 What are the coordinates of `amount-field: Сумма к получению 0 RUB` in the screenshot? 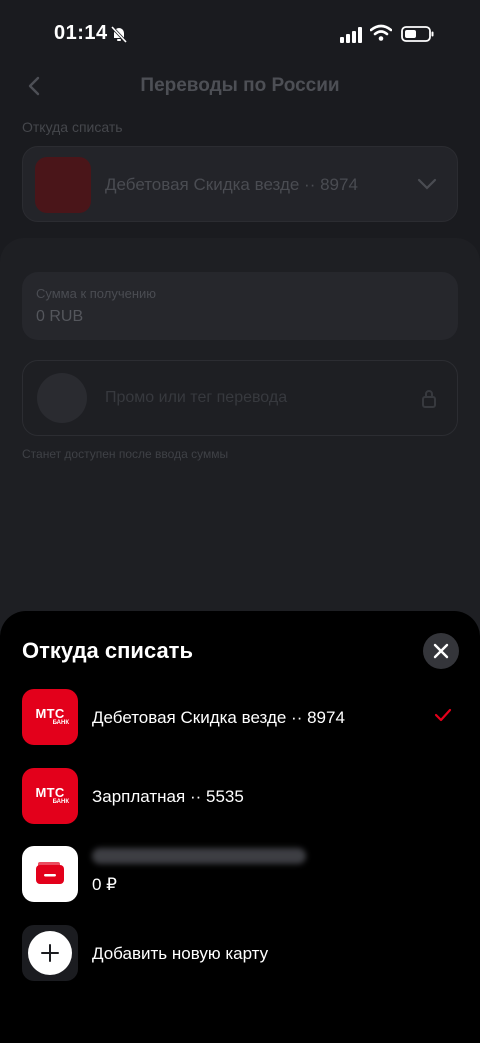 It's located at (240, 306).